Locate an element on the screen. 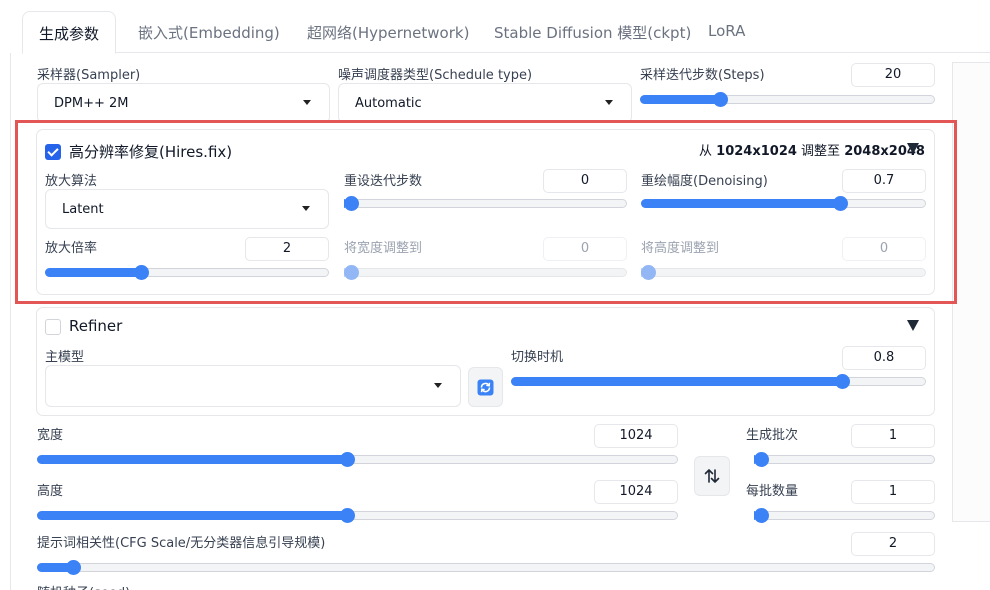  width-input: 1024 is located at coordinates (636, 436).